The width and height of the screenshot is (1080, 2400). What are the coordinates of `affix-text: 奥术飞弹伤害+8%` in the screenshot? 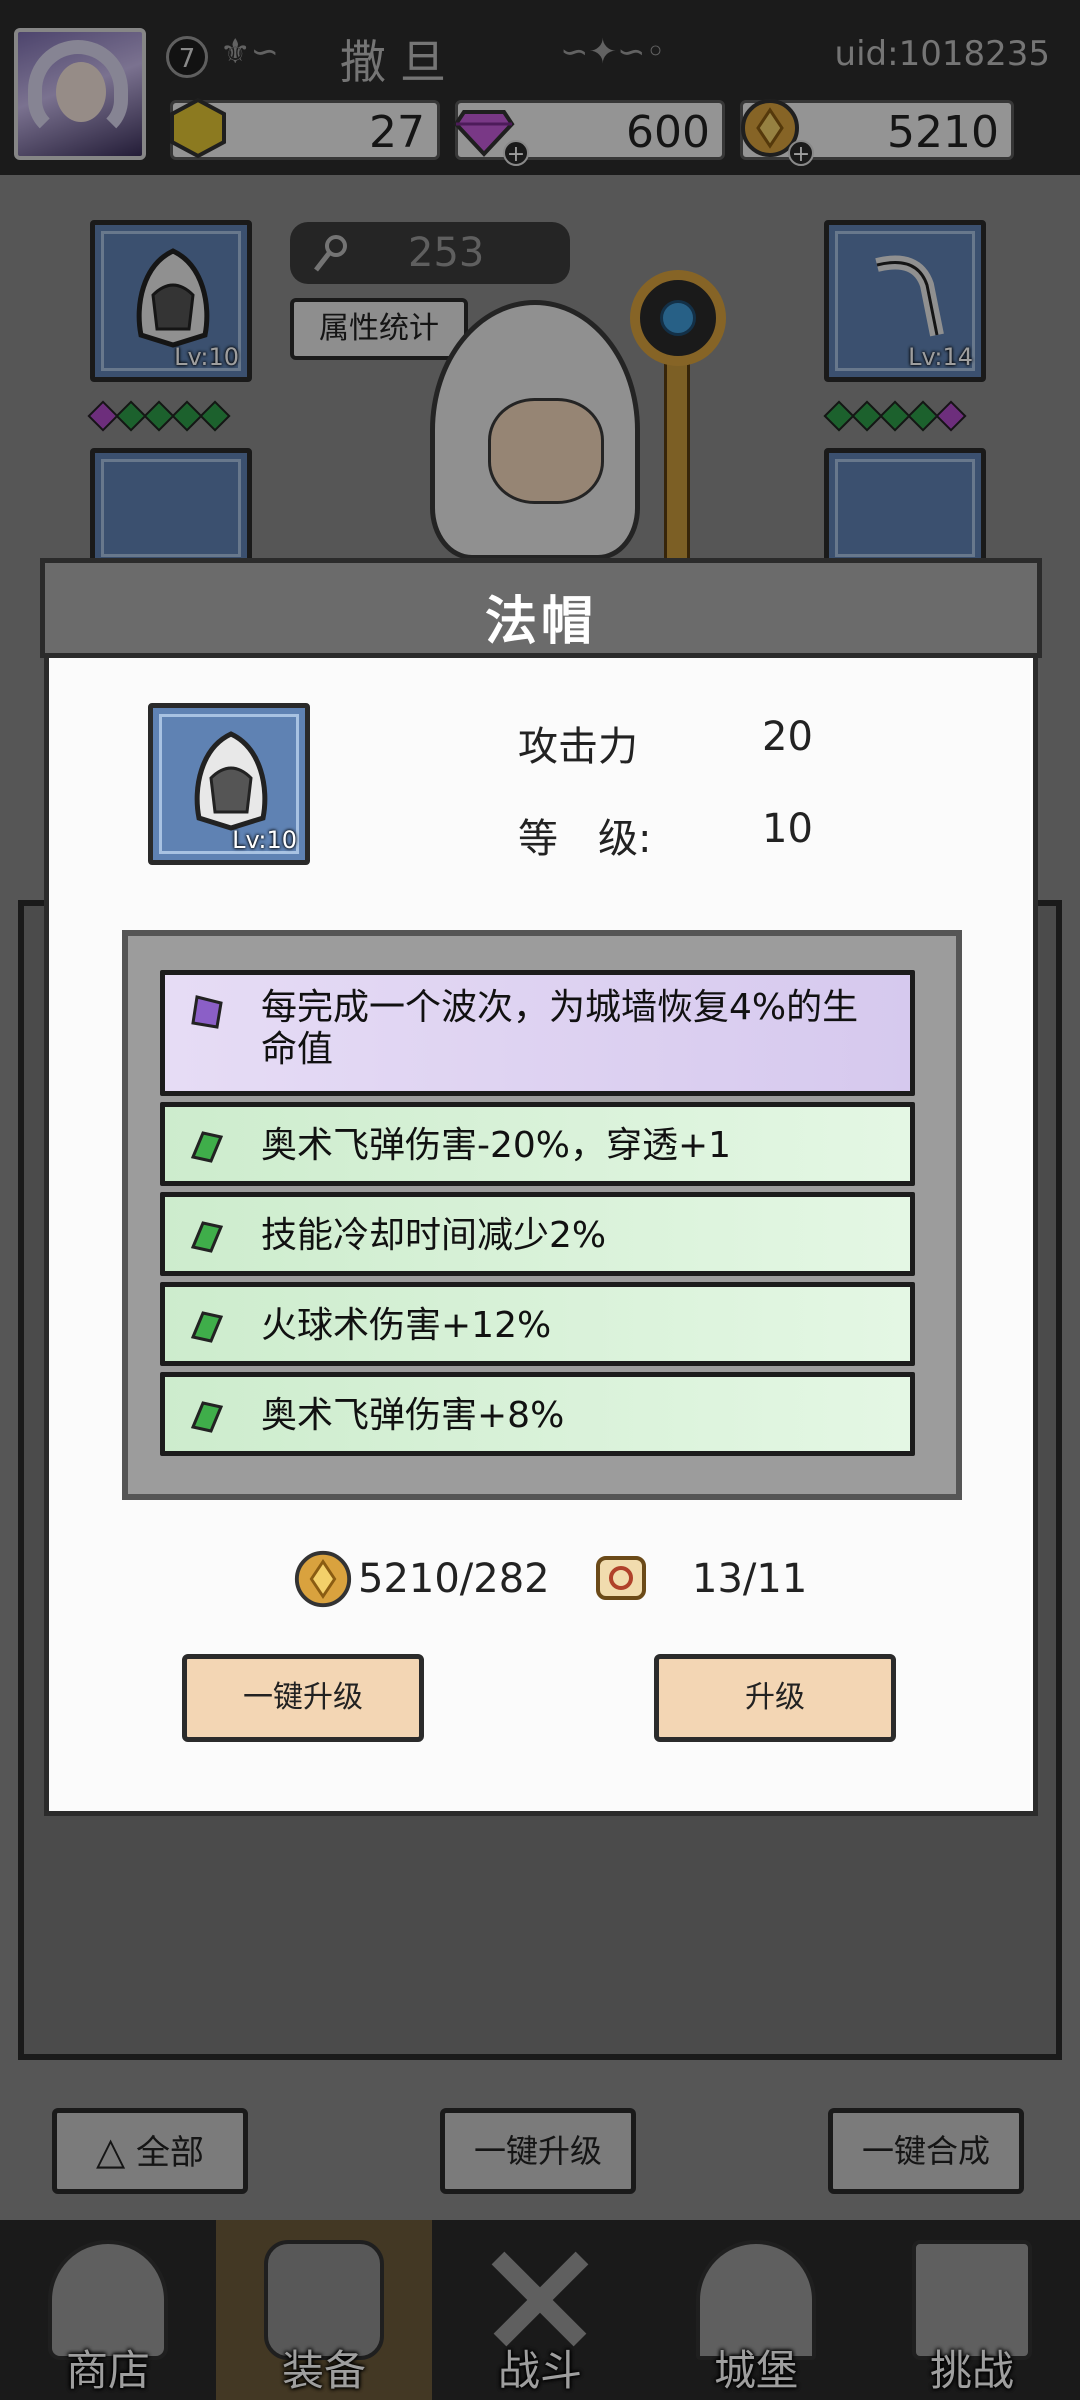 It's located at (413, 1415).